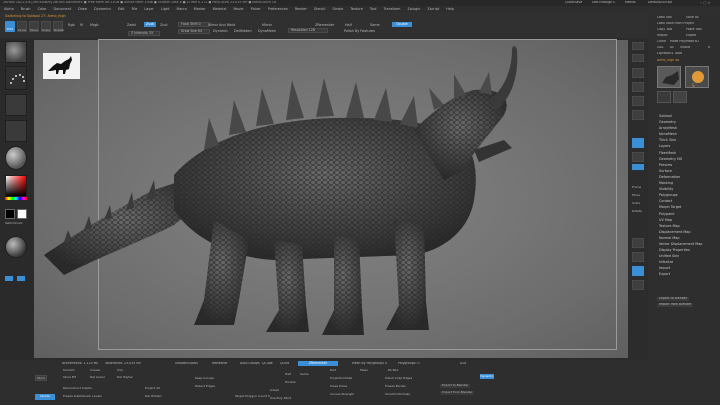 Image resolution: width=720 pixels, height=405 pixels. I want to click on focal-shift-slider: Focal Shift 0, so click(194, 24).